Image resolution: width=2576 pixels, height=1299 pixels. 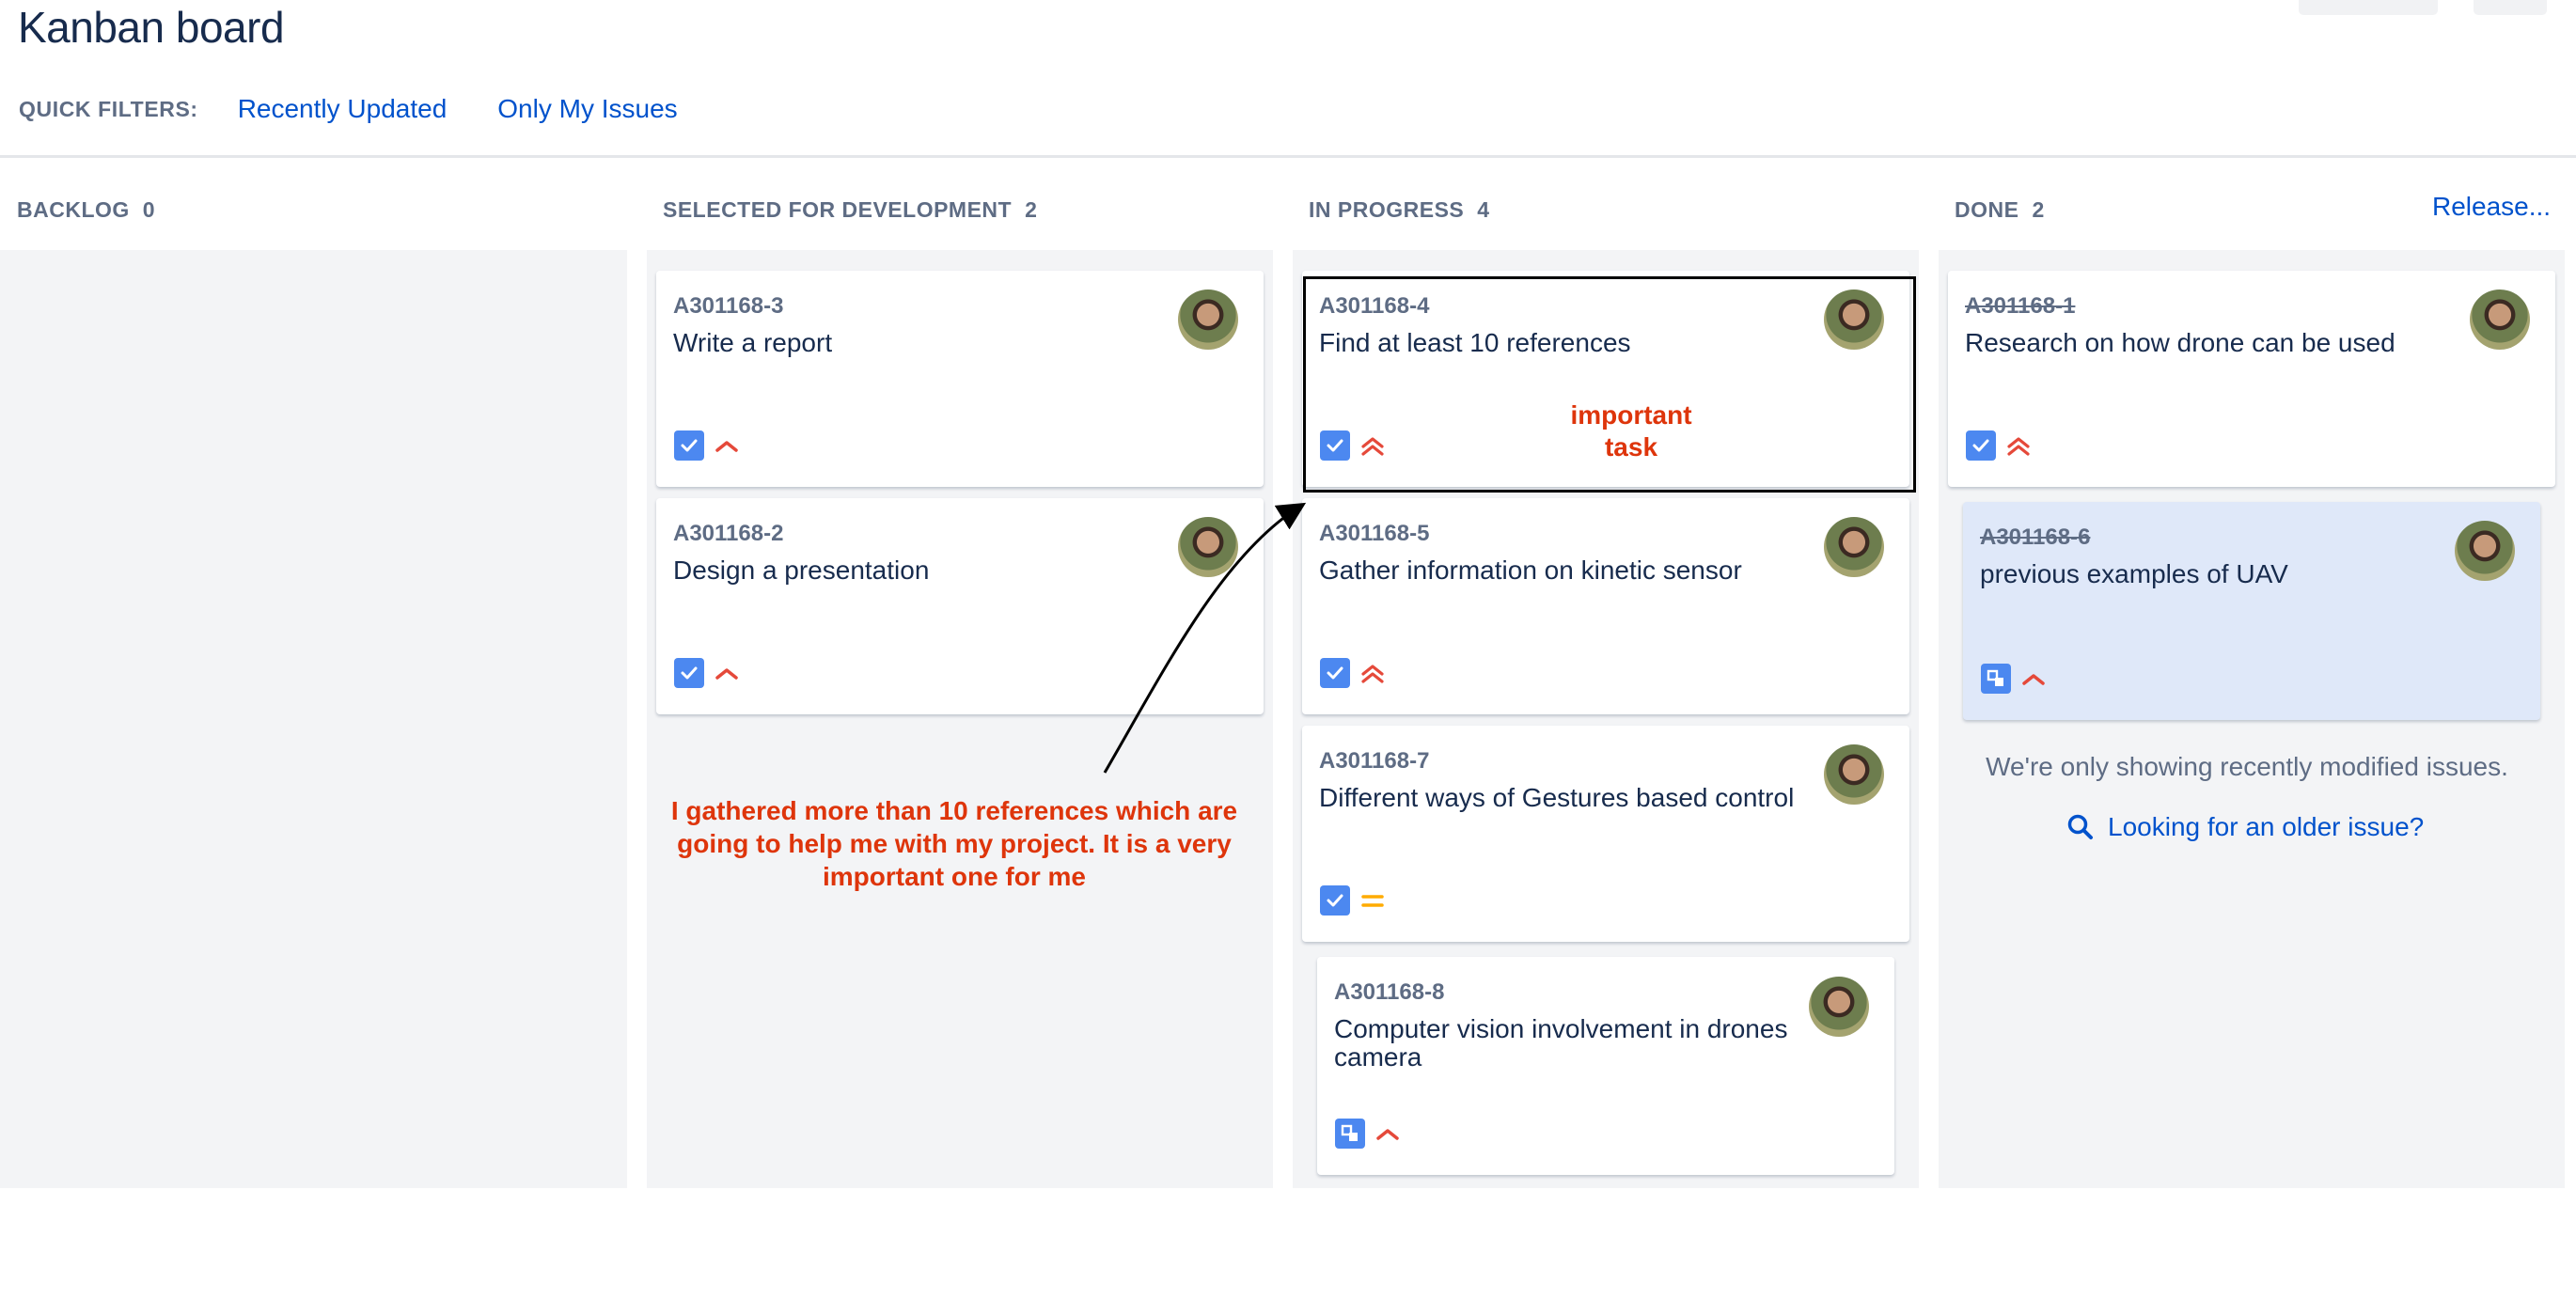 I want to click on issue-summary: previous examples of UAV, so click(x=2134, y=573).